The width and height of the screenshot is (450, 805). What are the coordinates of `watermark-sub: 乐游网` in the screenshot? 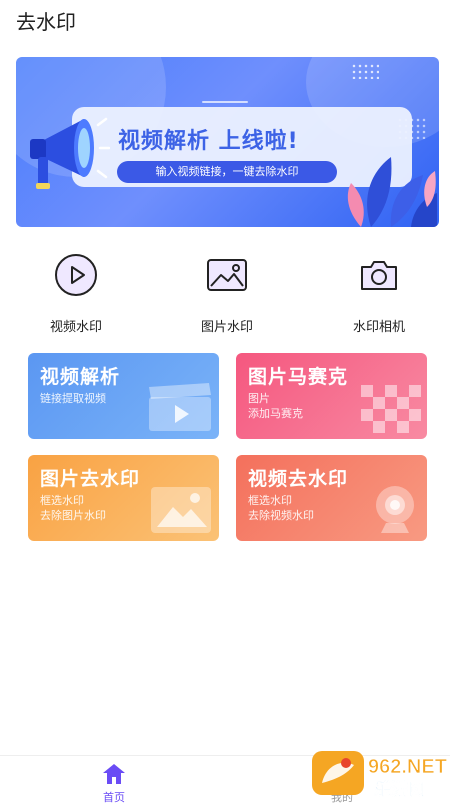 It's located at (399, 789).